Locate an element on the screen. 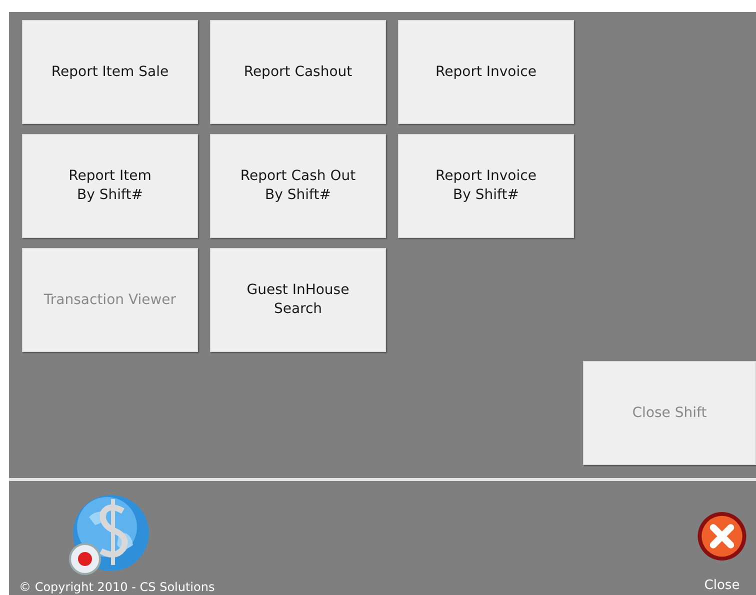 Image resolution: width=756 pixels, height=595 pixels. report-button: Guest InHouse Search is located at coordinates (298, 300).